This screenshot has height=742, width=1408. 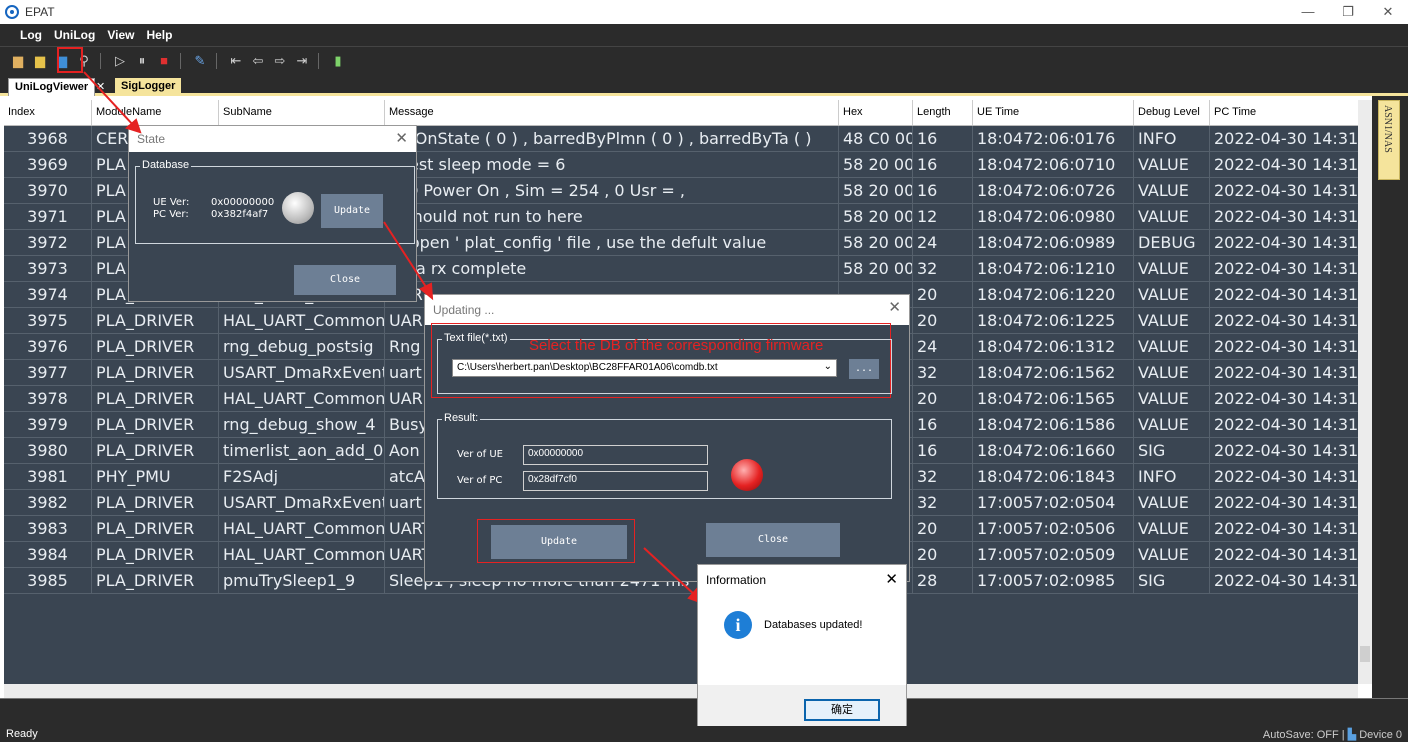 I want to click on pc-ver-value: 0x382f4af7, so click(x=240, y=214).